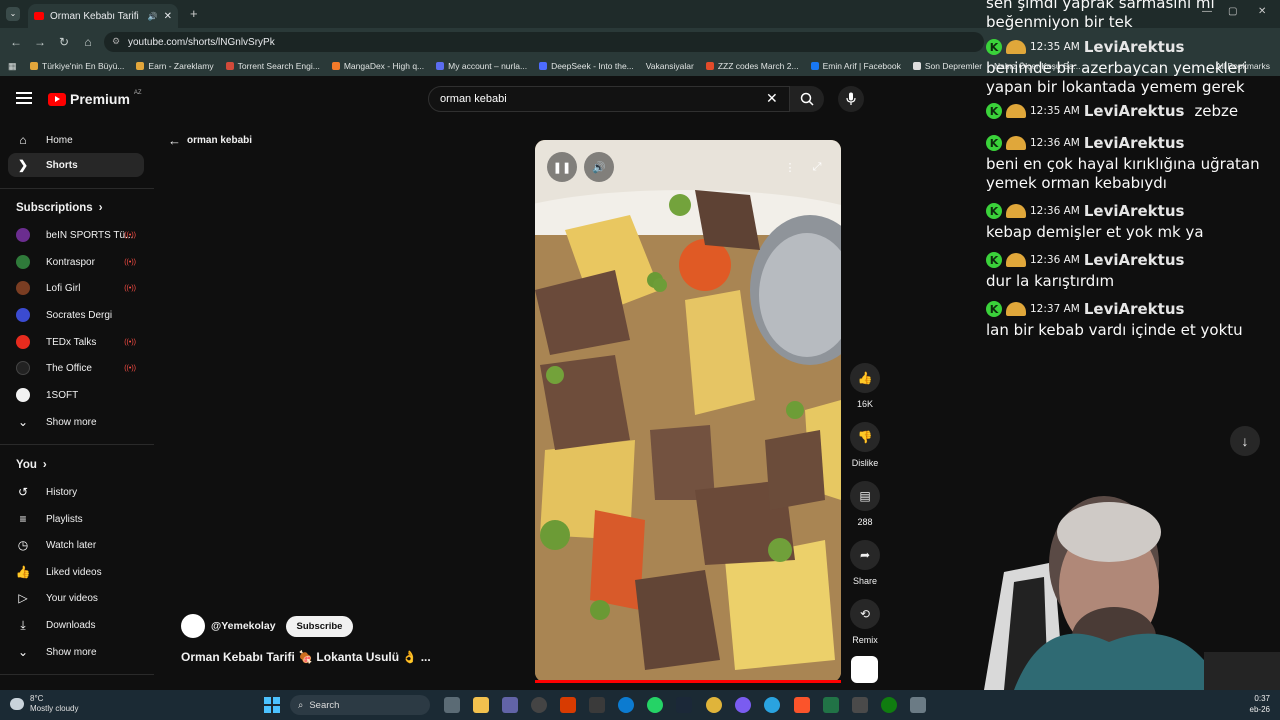 Image resolution: width=1280 pixels, height=720 pixels. I want to click on subscription-item: 1SOFT, so click(76, 395).